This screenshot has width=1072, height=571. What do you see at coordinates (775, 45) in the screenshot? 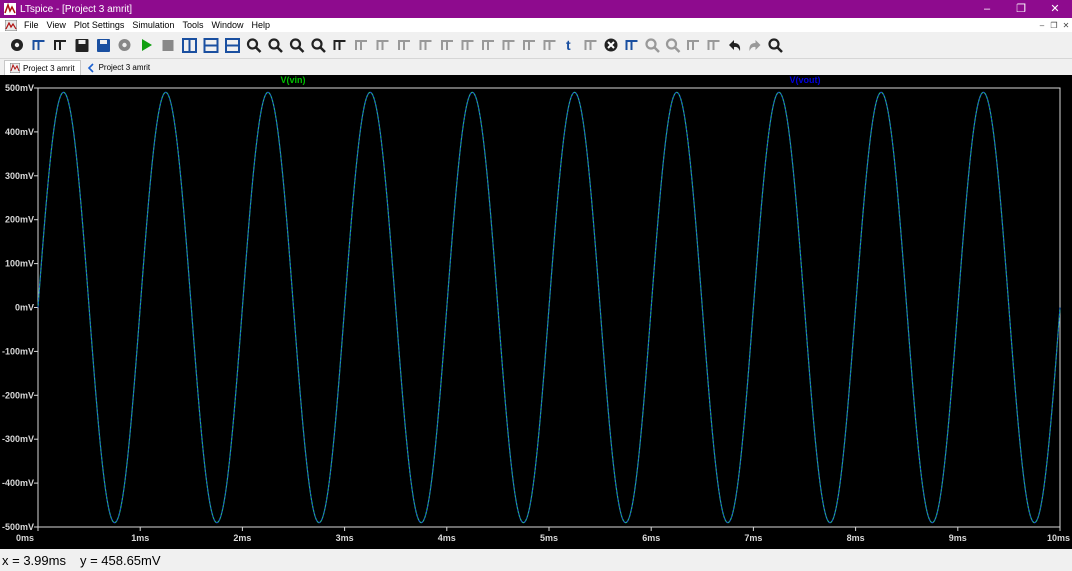
I see `find-icon` at bounding box center [775, 45].